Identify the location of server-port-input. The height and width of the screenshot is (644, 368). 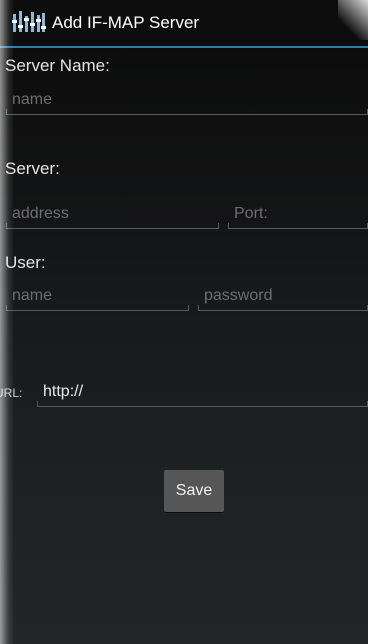
(298, 214).